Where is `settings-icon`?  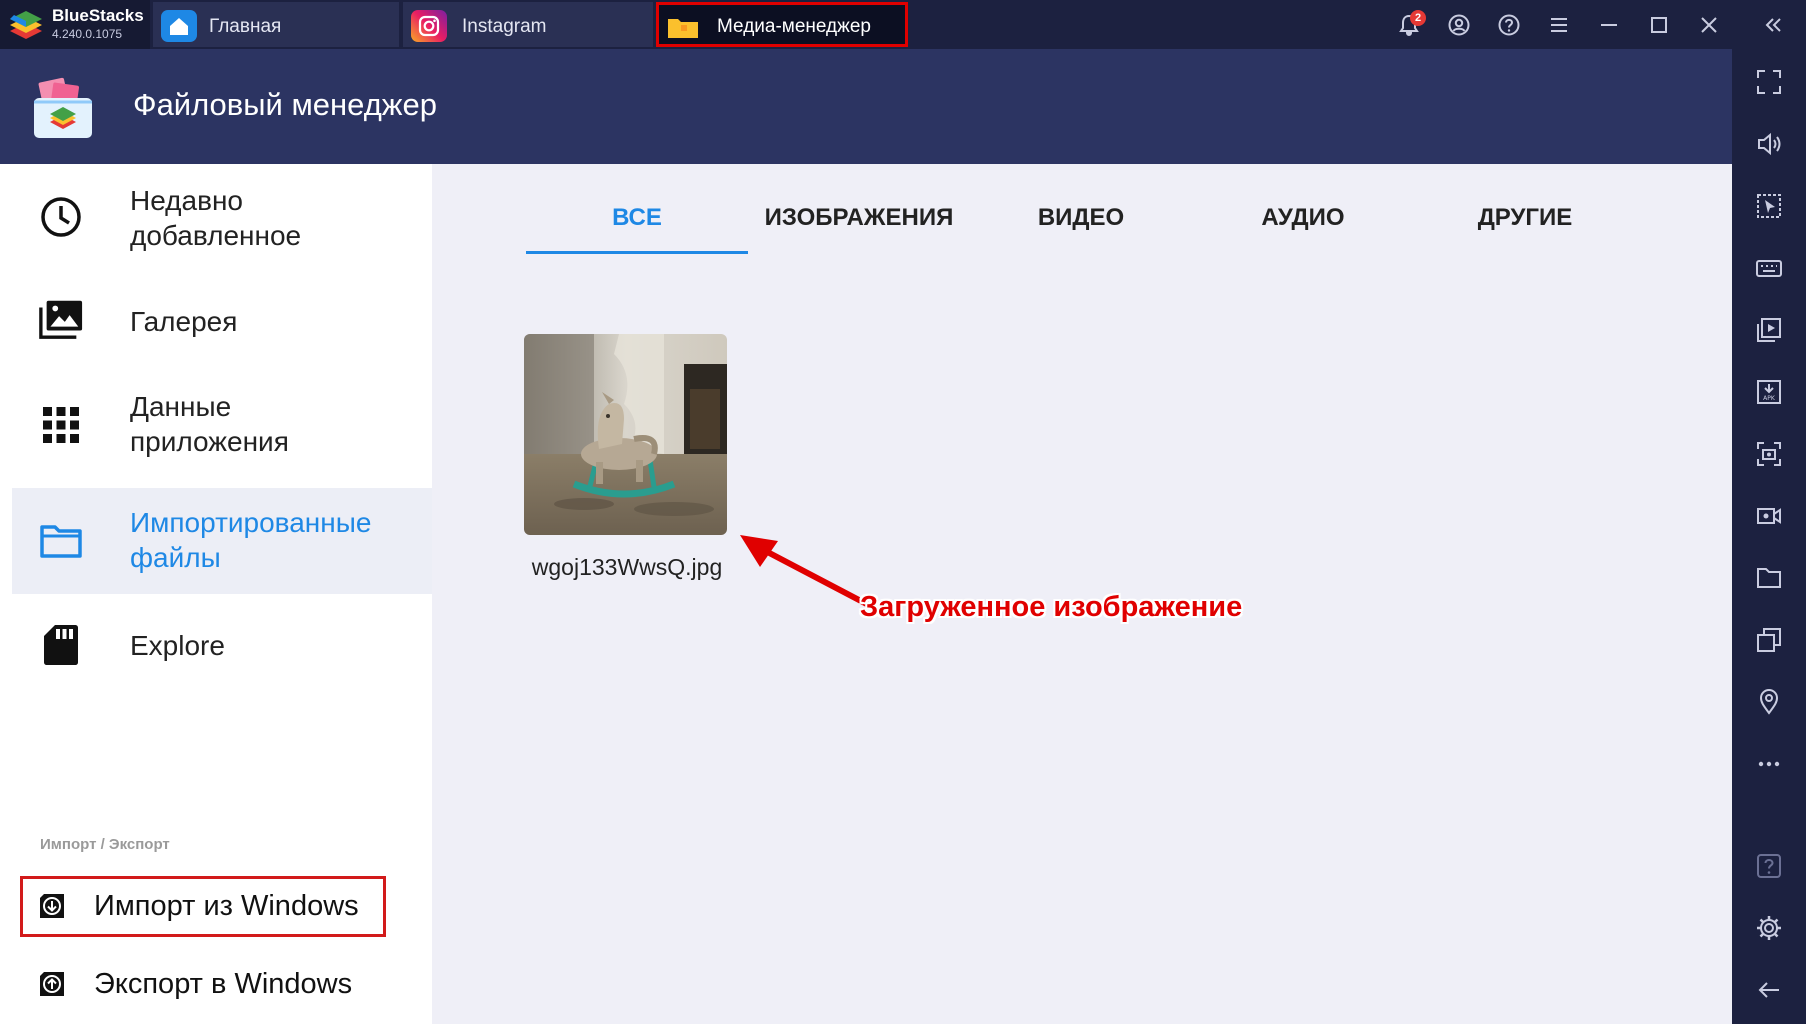 settings-icon is located at coordinates (1769, 928).